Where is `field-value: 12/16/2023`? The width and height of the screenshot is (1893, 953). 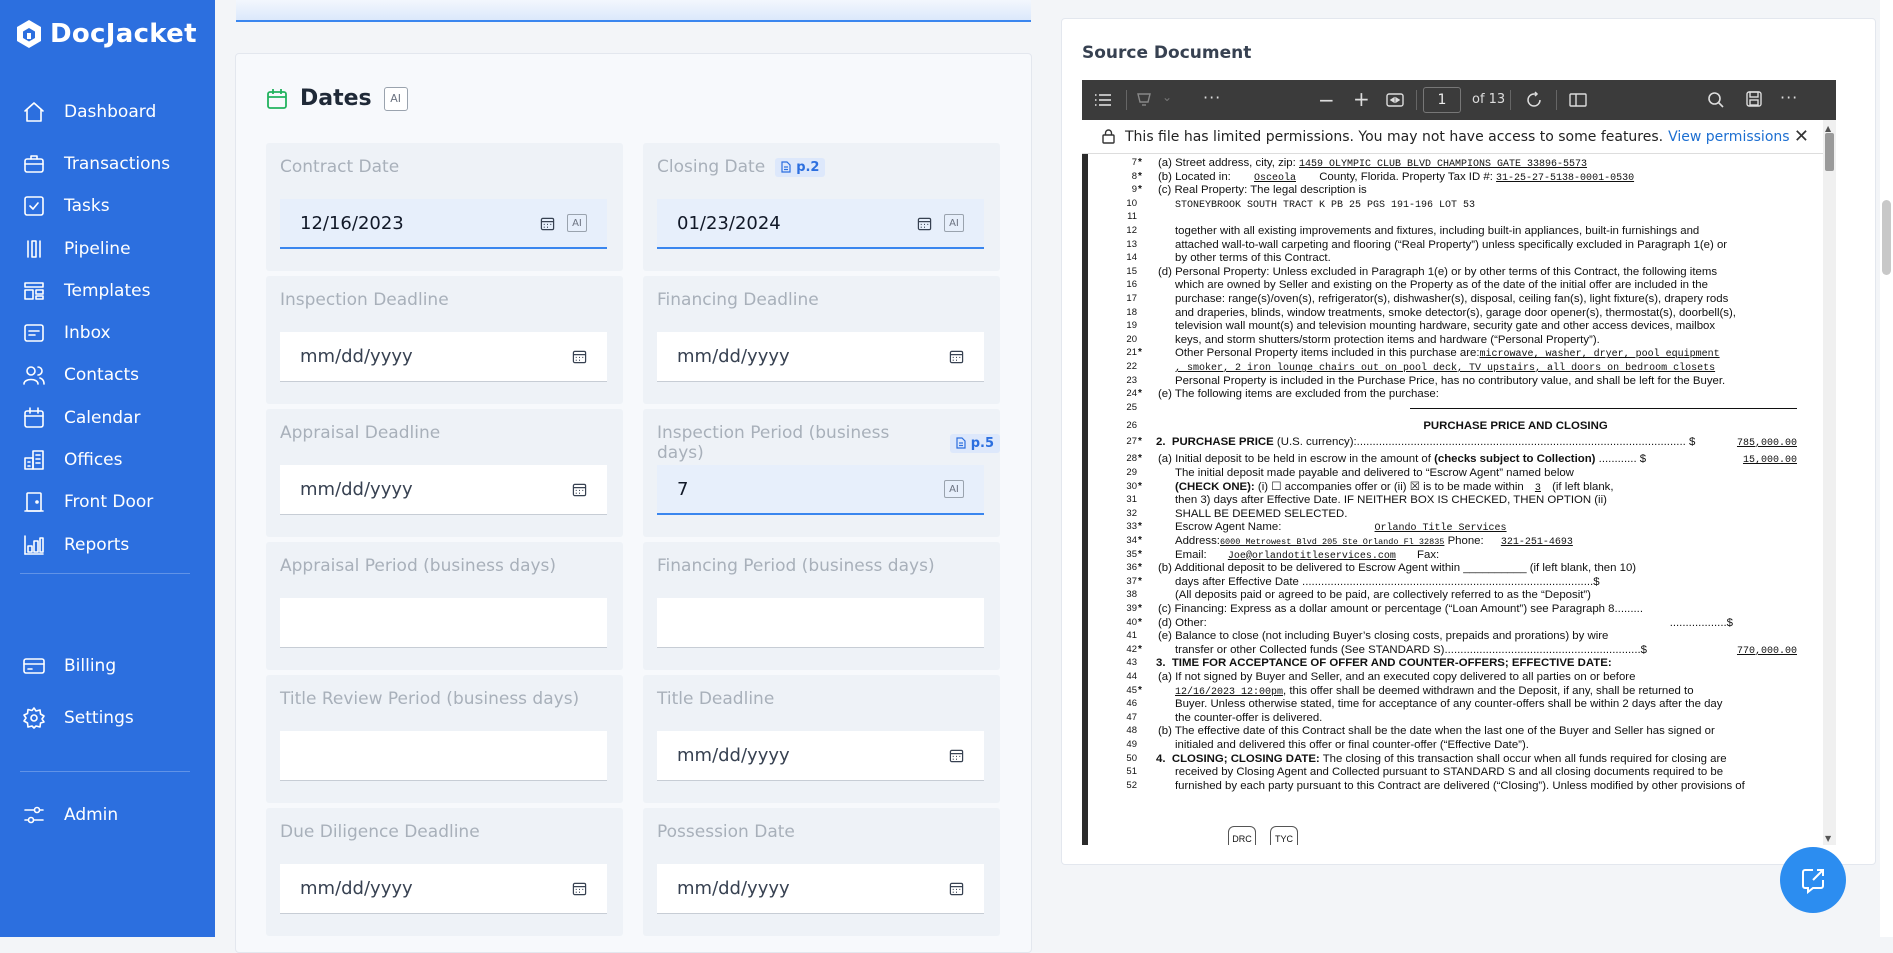
field-value: 12/16/2023 is located at coordinates (352, 223).